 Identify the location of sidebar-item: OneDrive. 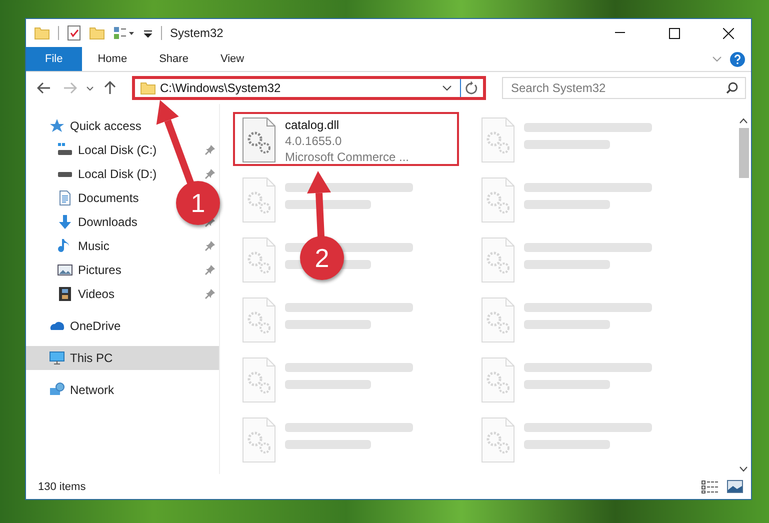
(85, 326).